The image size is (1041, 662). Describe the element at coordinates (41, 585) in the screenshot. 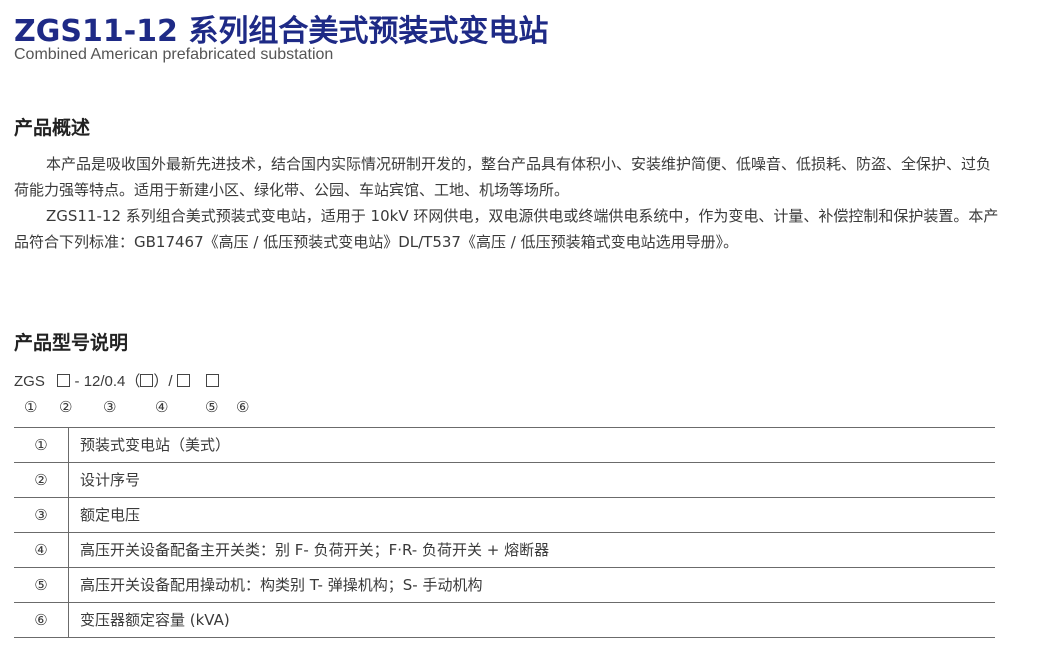

I see `row-number: ⑤` at that location.